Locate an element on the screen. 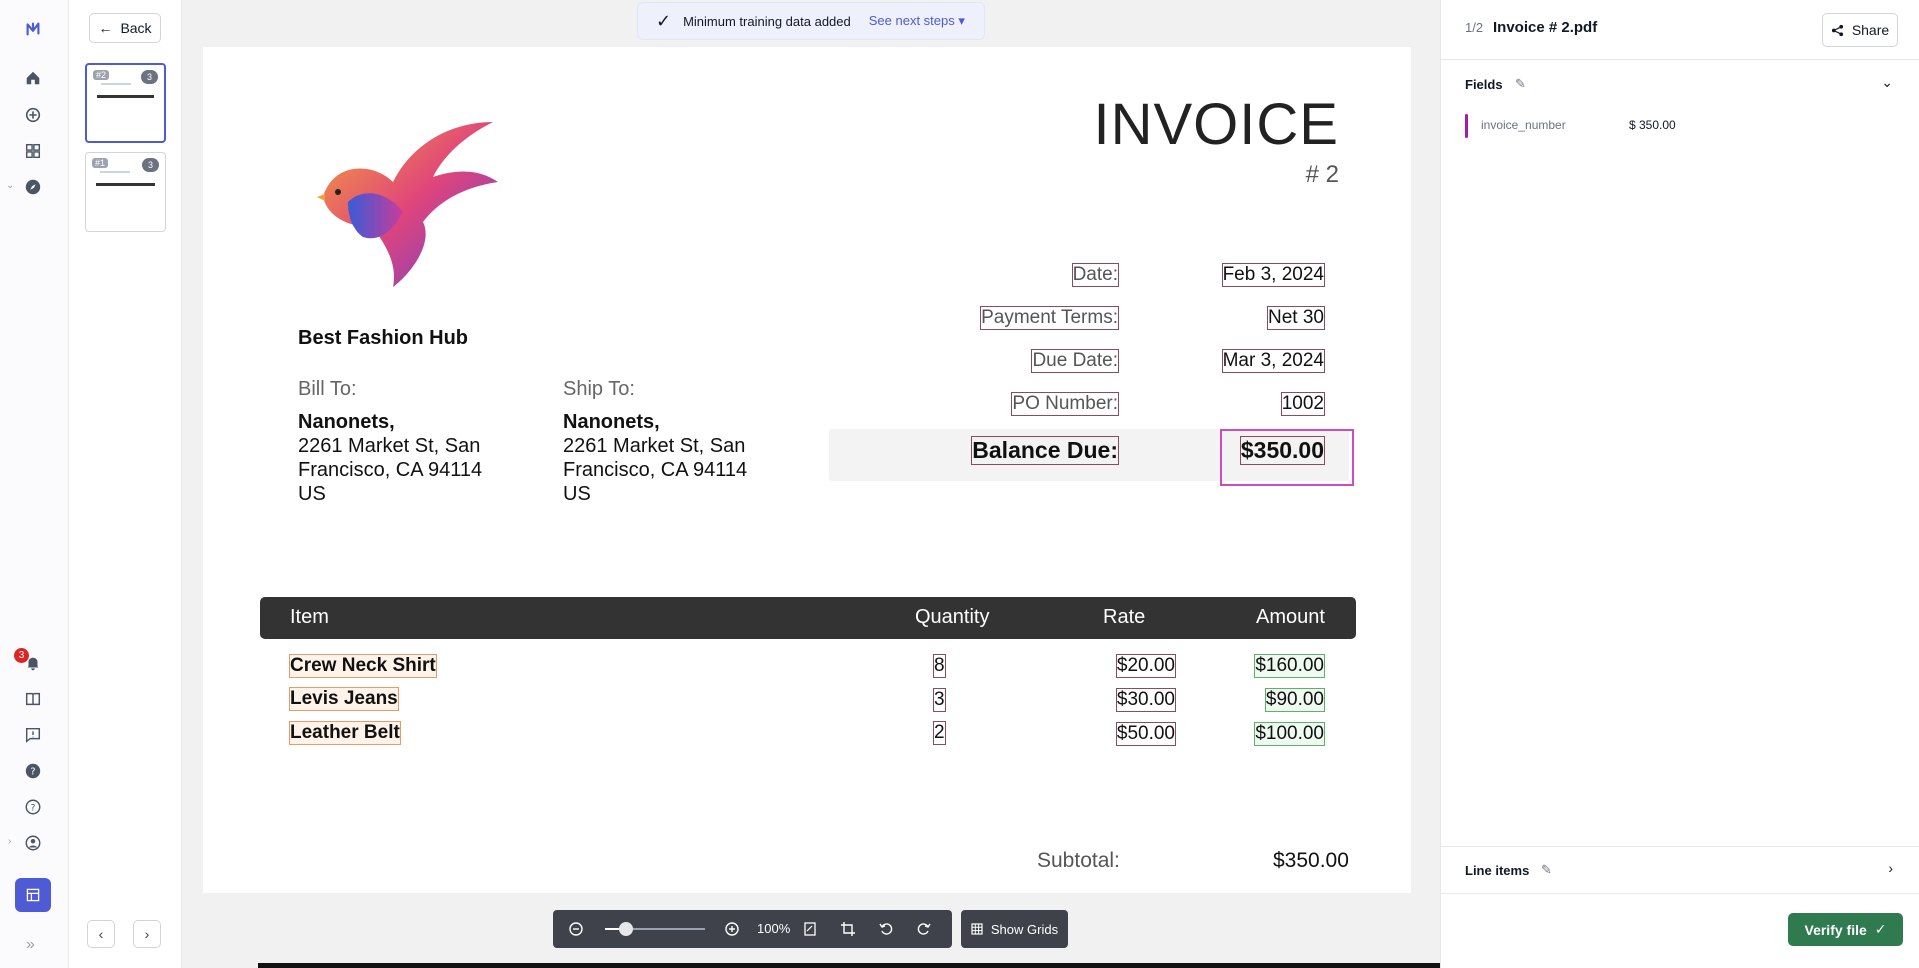 Image resolution: width=1919 pixels, height=968 pixels. book-icon is located at coordinates (33, 699).